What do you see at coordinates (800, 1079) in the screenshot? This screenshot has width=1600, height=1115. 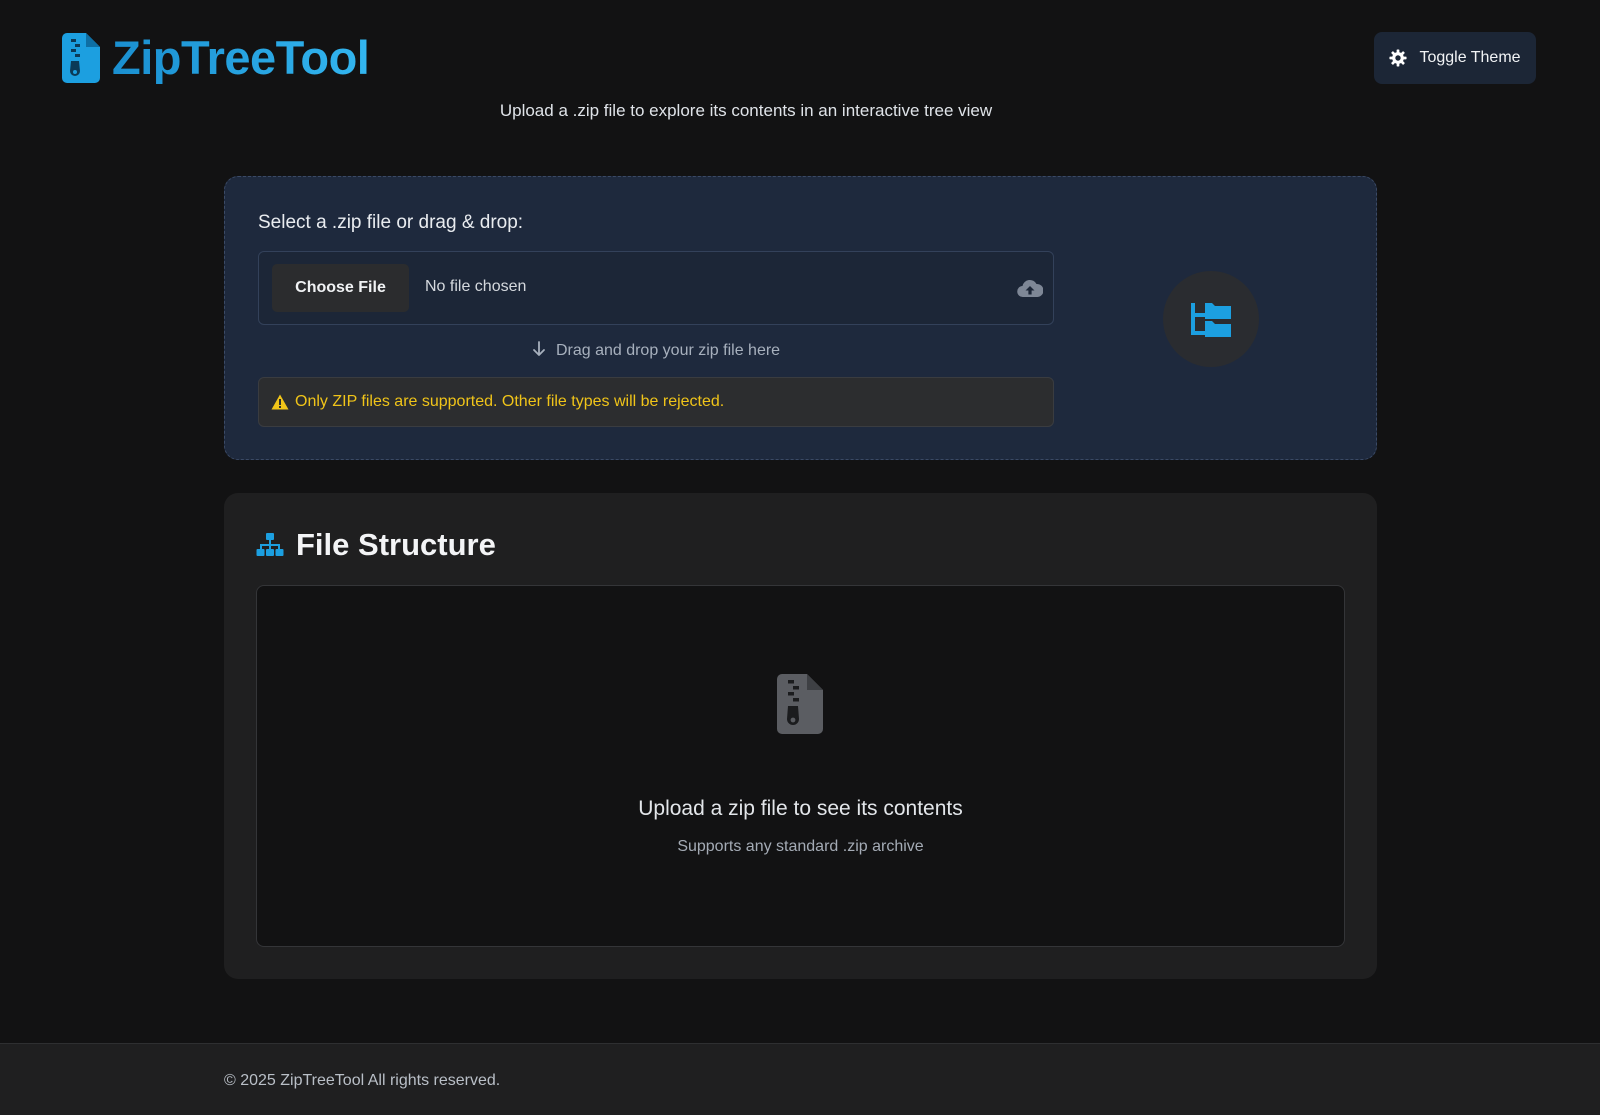 I see `footer: © 2025 ZipTreeTool All rights reserved.` at bounding box center [800, 1079].